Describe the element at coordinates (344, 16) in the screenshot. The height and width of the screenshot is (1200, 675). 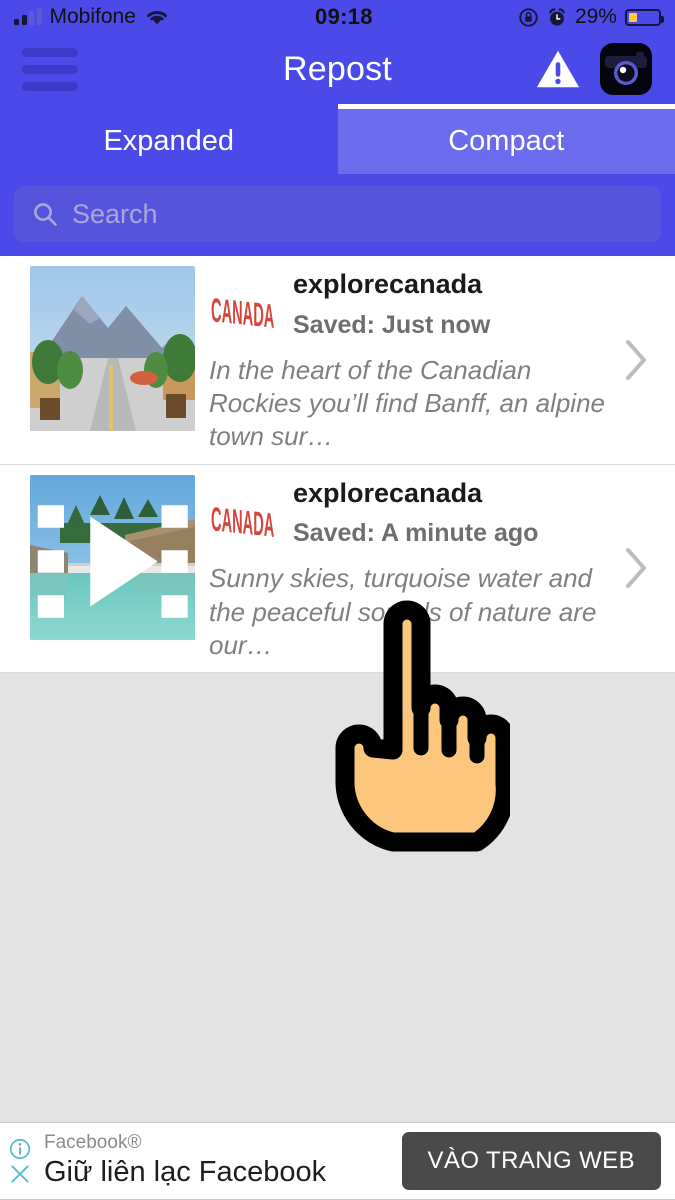
I see `status-bar-time: 09:18` at that location.